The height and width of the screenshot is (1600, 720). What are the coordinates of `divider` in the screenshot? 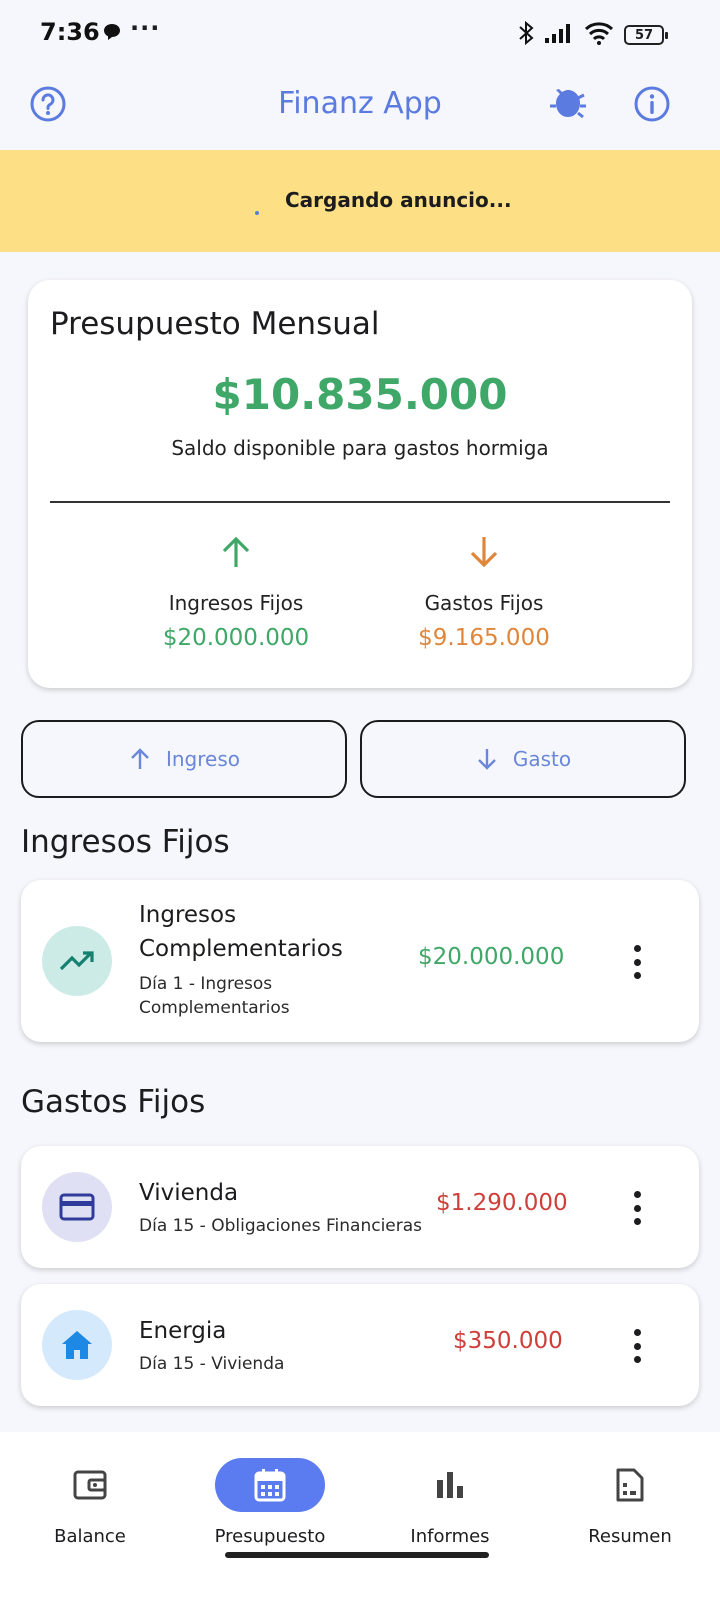 It's located at (360, 502).